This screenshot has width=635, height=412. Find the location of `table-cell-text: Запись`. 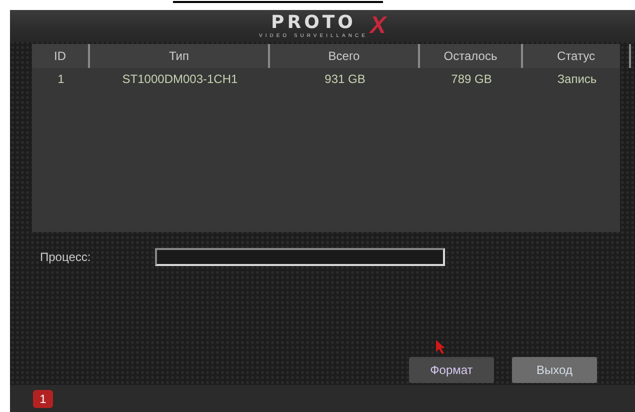

table-cell-text: Запись is located at coordinates (577, 79).